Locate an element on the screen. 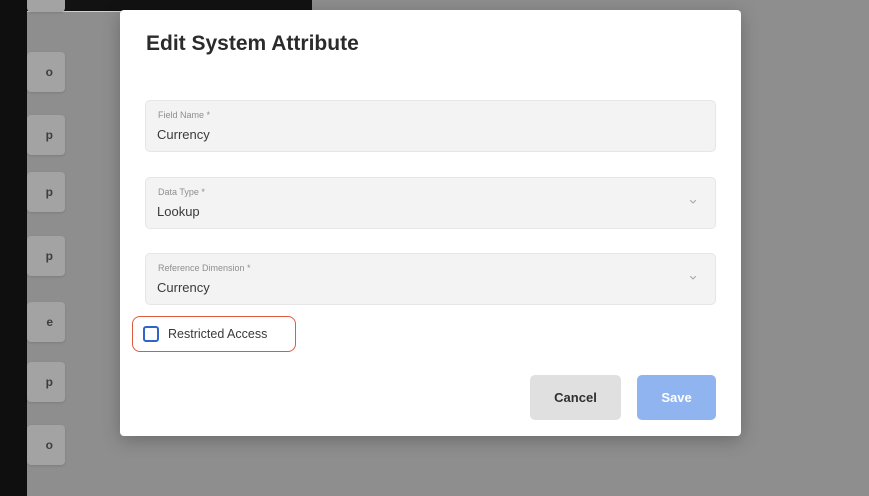 This screenshot has width=869, height=496. data-type-label: Data Type * is located at coordinates (181, 192).